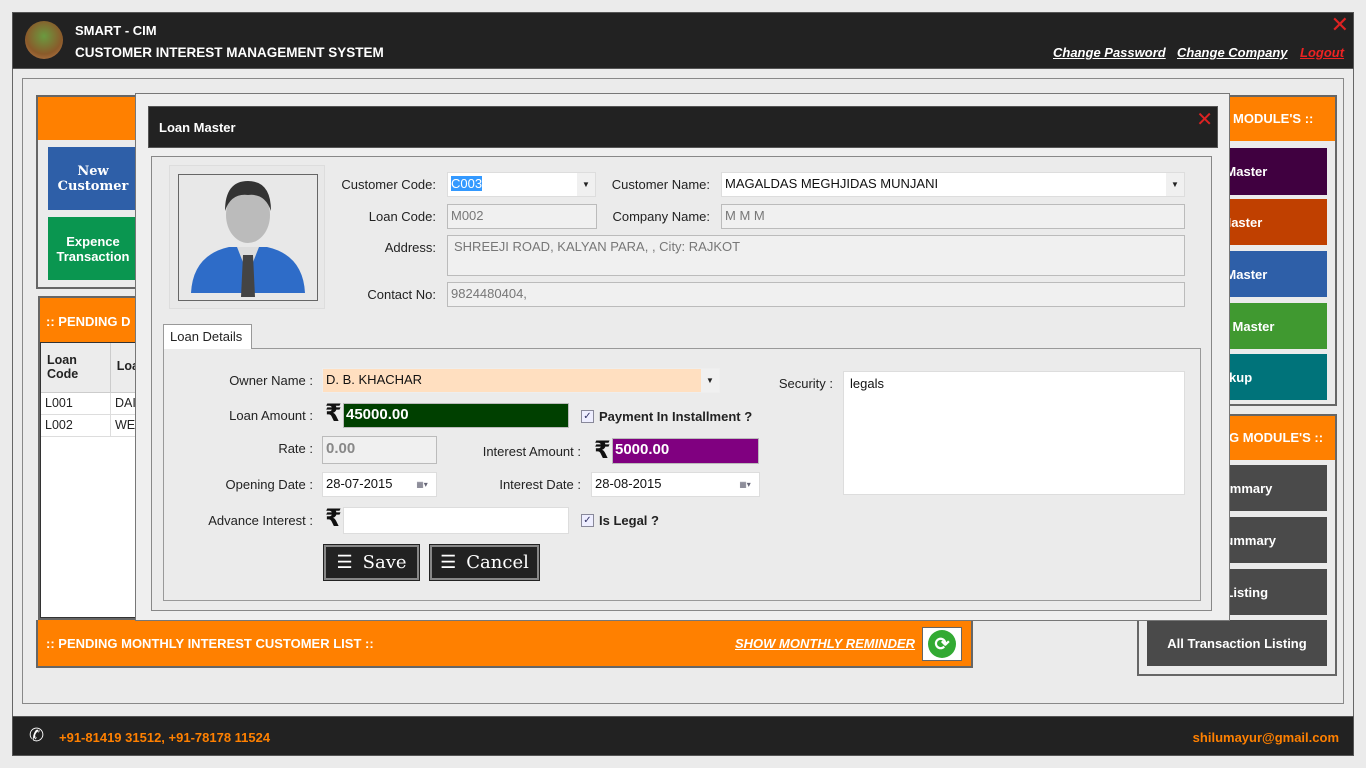 Image resolution: width=1366 pixels, height=768 pixels. I want to click on loan-code-field: M002, so click(522, 216).